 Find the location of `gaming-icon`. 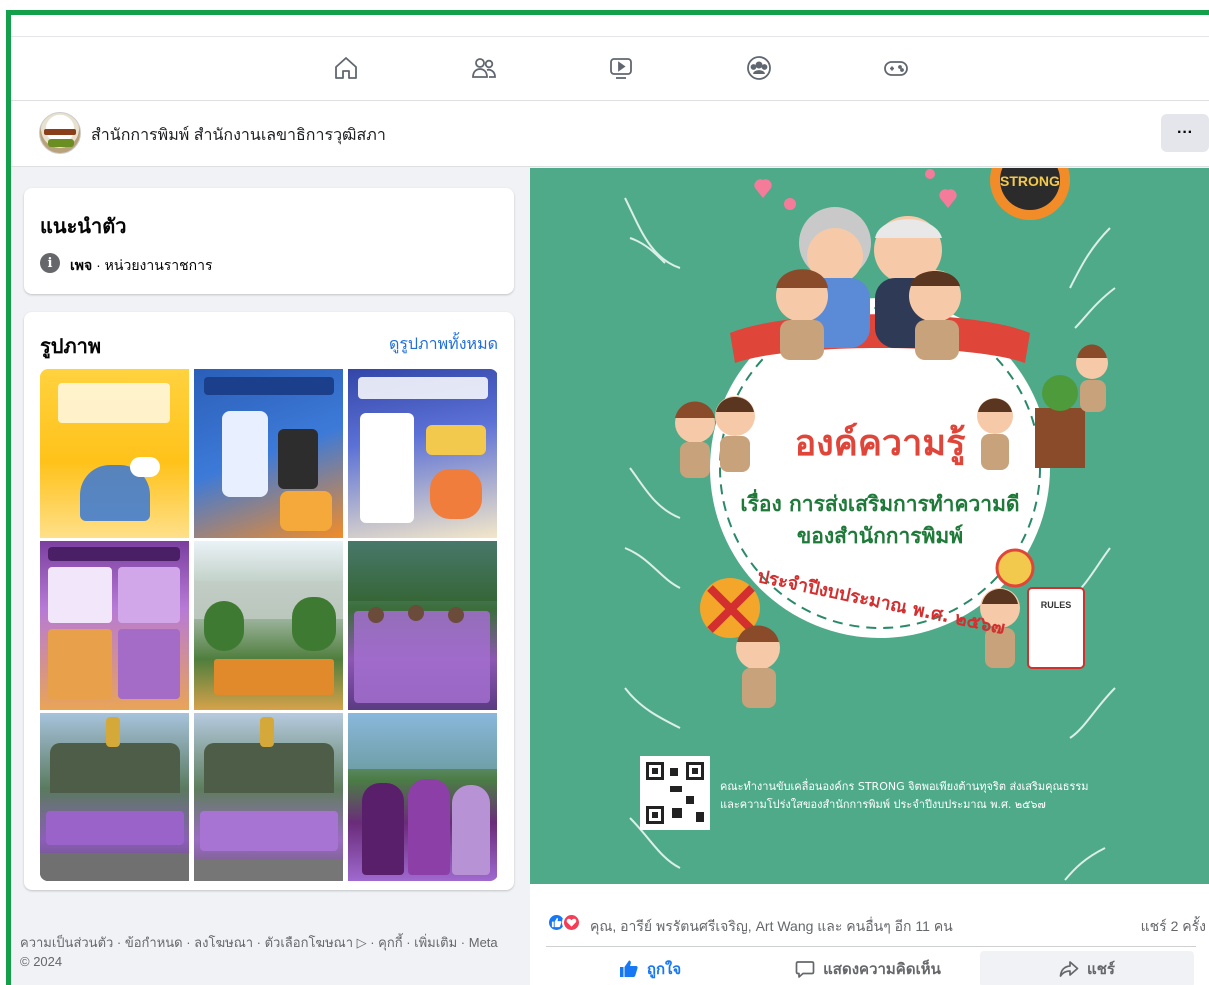

gaming-icon is located at coordinates (896, 68).